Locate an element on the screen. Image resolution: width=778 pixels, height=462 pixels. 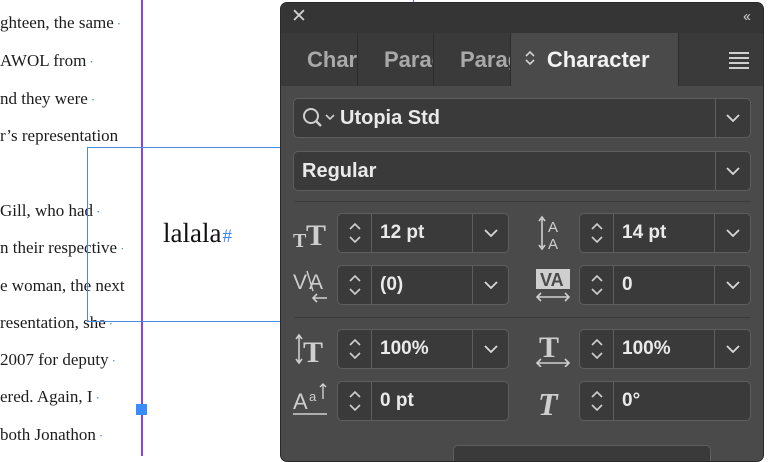
tab-character-active: Character is located at coordinates (595, 59).